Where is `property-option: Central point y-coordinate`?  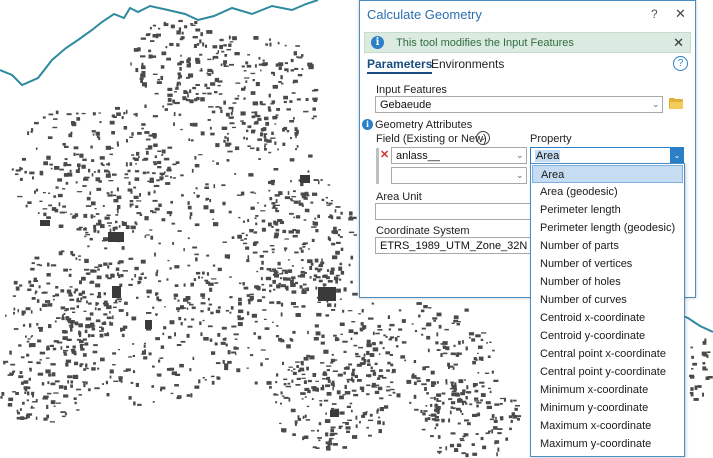
property-option: Central point y-coordinate is located at coordinates (607, 372).